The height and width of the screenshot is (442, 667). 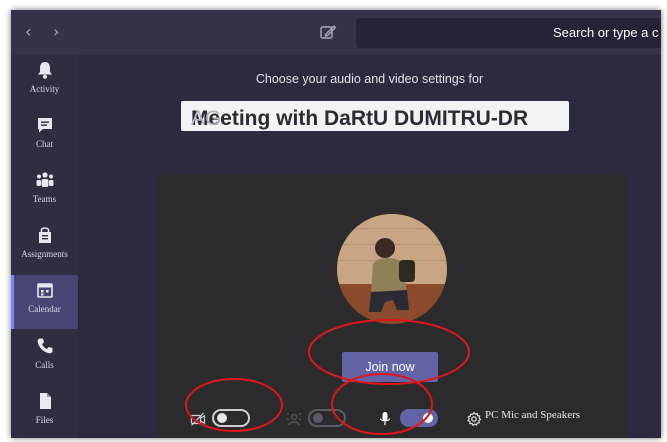 What do you see at coordinates (44, 302) in the screenshot?
I see `sidebar-item-calendar: Calendar` at bounding box center [44, 302].